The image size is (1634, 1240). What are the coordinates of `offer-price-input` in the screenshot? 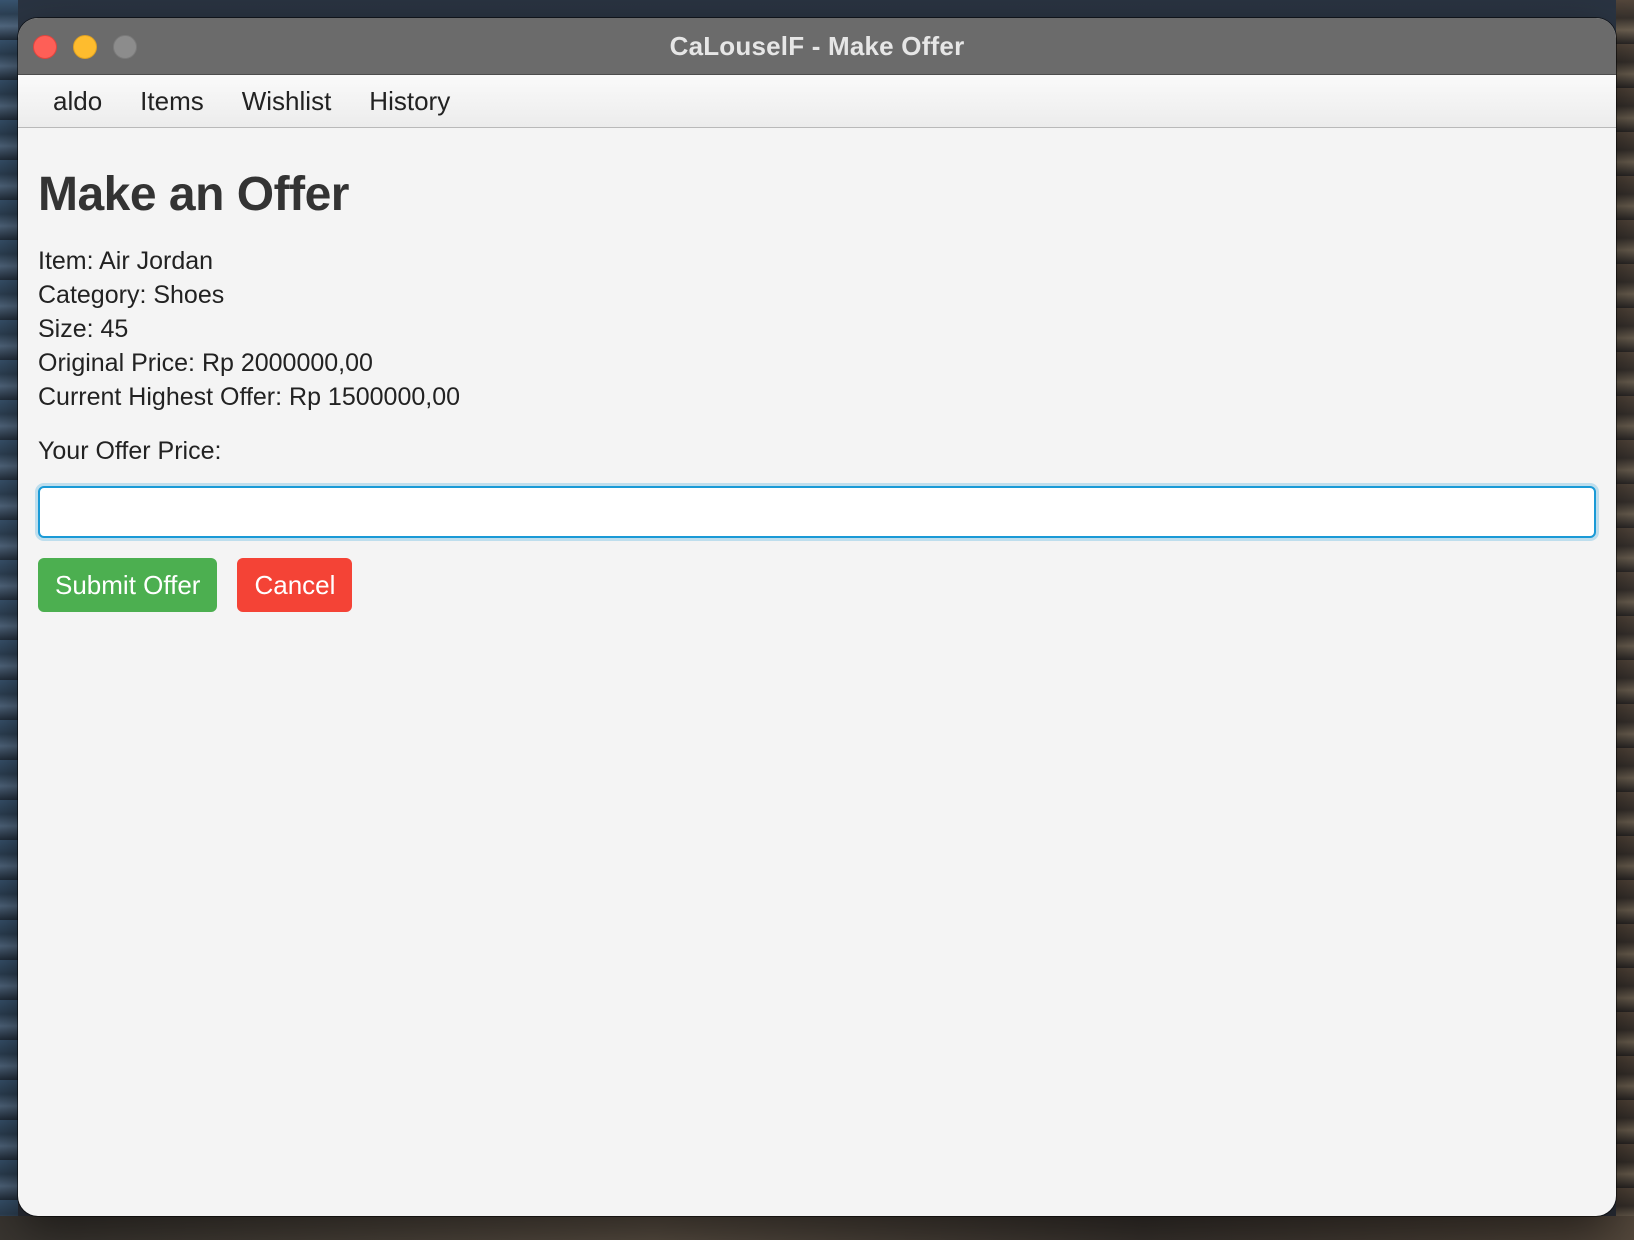 It's located at (817, 512).